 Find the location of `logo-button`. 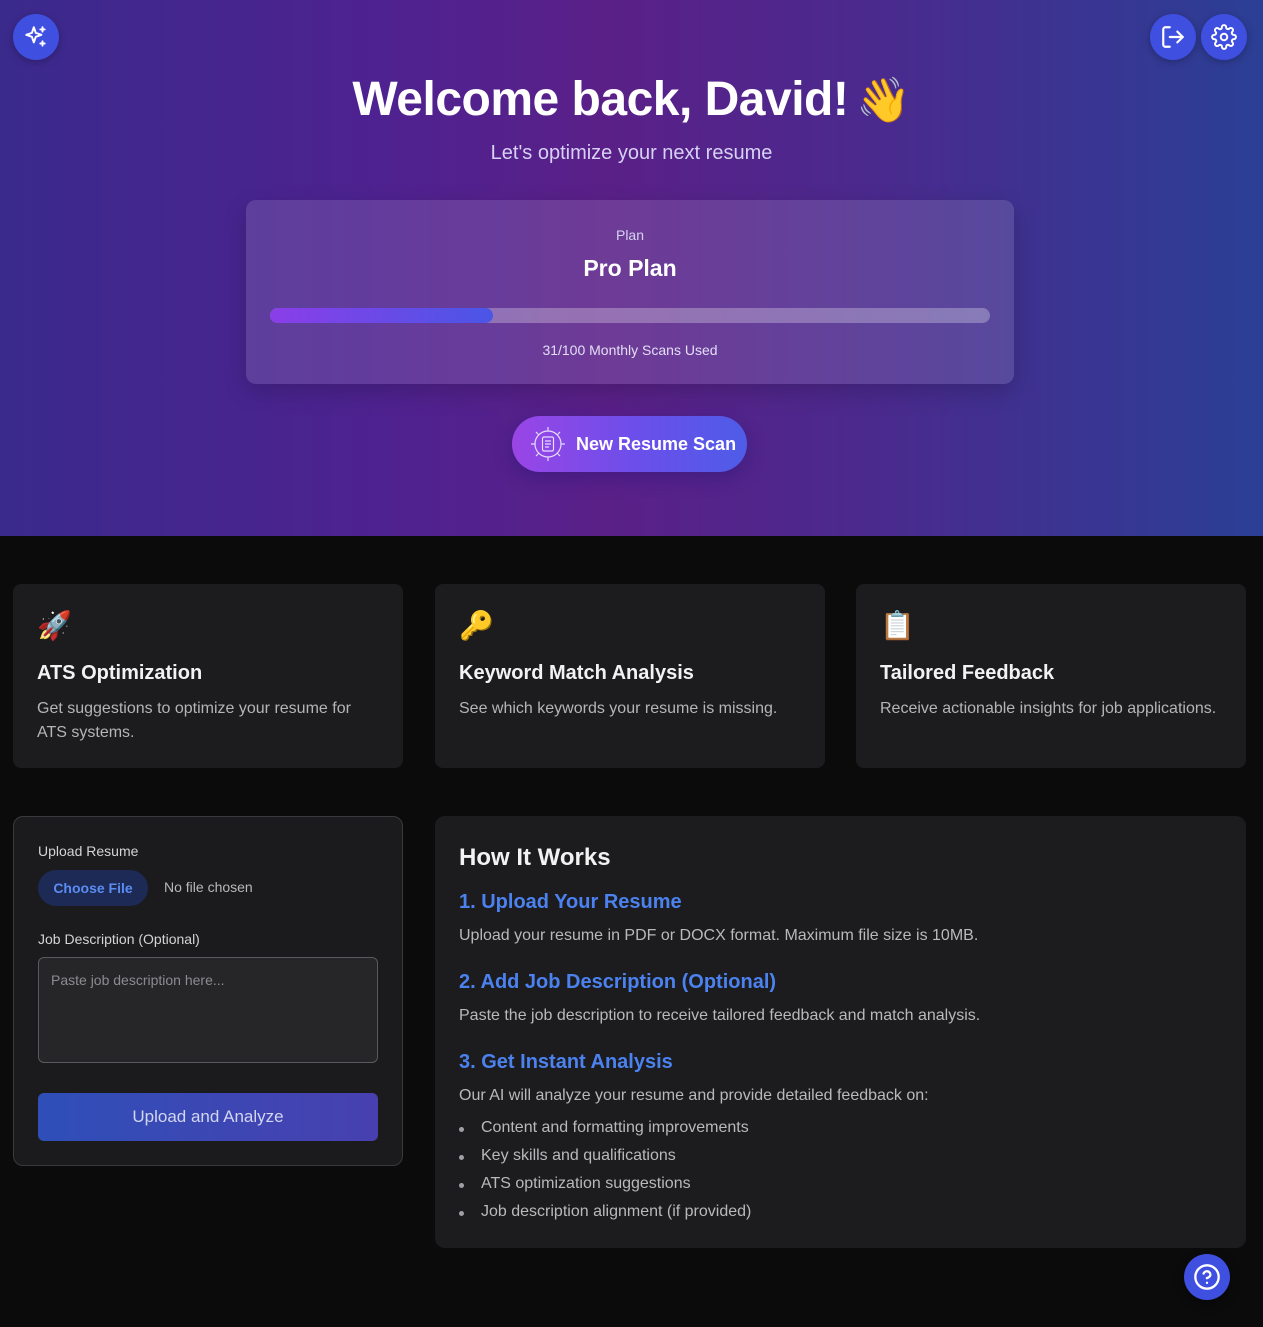

logo-button is located at coordinates (36, 37).